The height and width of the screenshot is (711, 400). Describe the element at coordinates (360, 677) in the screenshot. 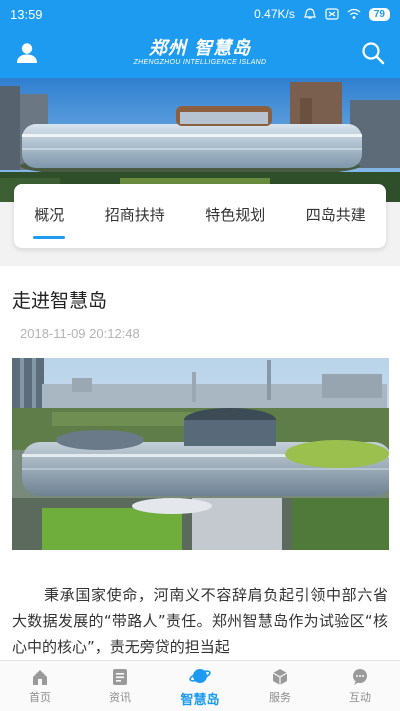

I see `chat-icon` at that location.